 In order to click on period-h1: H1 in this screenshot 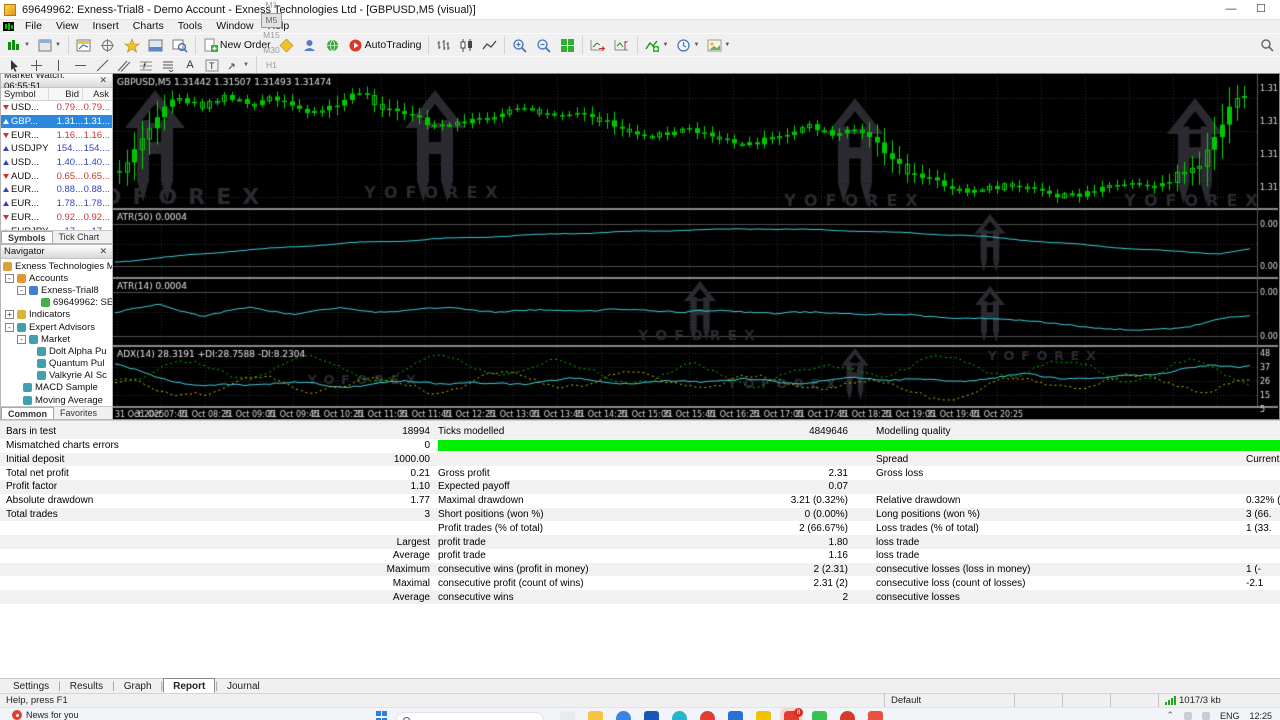, I will do `click(271, 65)`.